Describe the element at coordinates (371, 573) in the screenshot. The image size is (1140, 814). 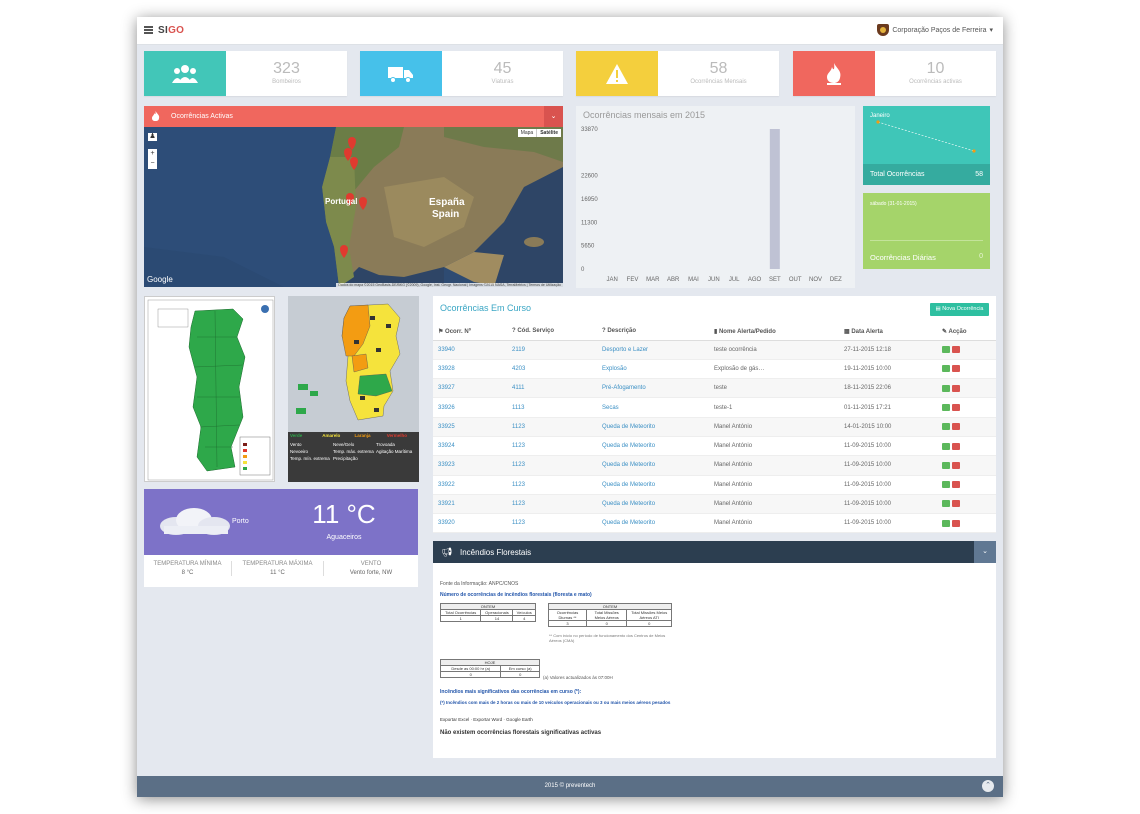
I see `weather-wind-value: Vento forte, NW` at that location.